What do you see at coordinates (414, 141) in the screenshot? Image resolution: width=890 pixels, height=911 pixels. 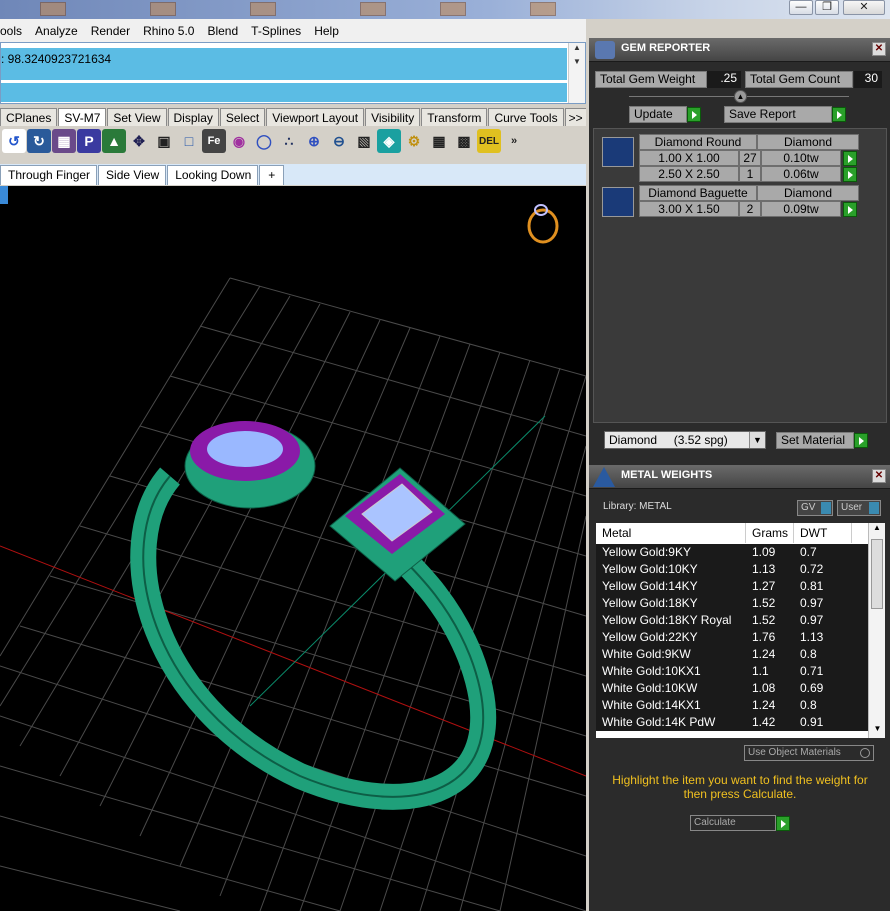 I see `gear-icon: ⚙` at bounding box center [414, 141].